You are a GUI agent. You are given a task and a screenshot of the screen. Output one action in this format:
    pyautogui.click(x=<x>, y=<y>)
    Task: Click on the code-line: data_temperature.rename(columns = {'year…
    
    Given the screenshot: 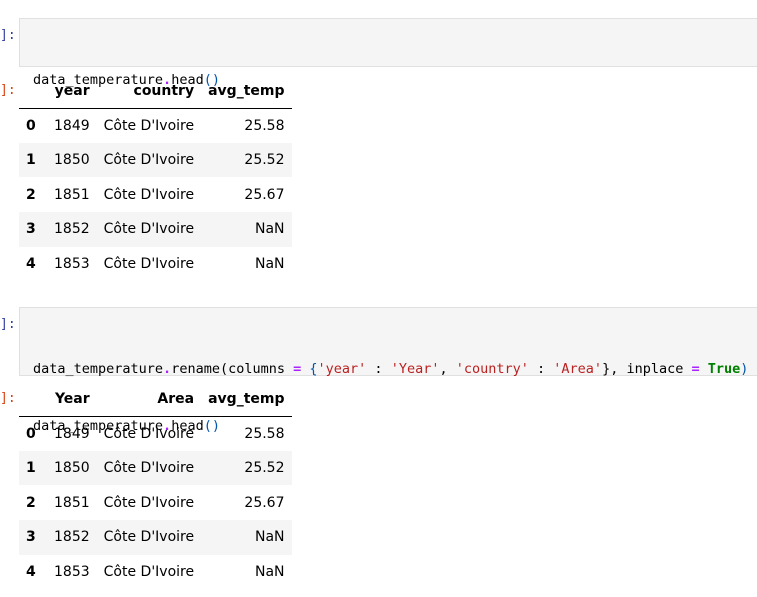 What is the action you would take?
    pyautogui.click(x=395, y=369)
    